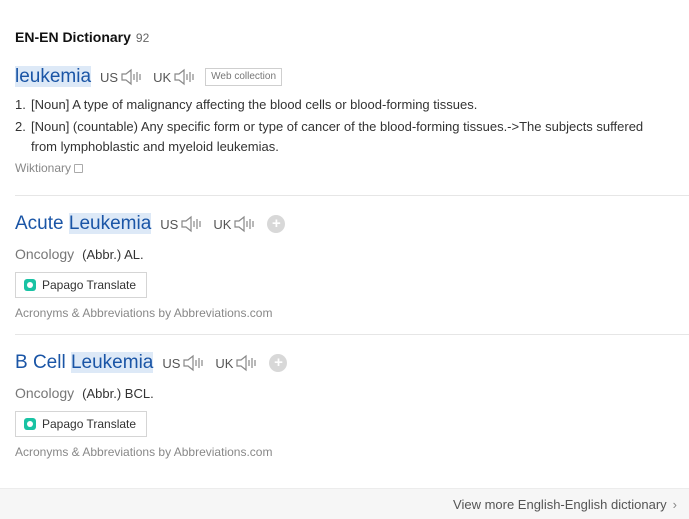 The height and width of the screenshot is (519, 689). What do you see at coordinates (73, 37) in the screenshot?
I see `section-title: EN-EN Dictionary` at bounding box center [73, 37].